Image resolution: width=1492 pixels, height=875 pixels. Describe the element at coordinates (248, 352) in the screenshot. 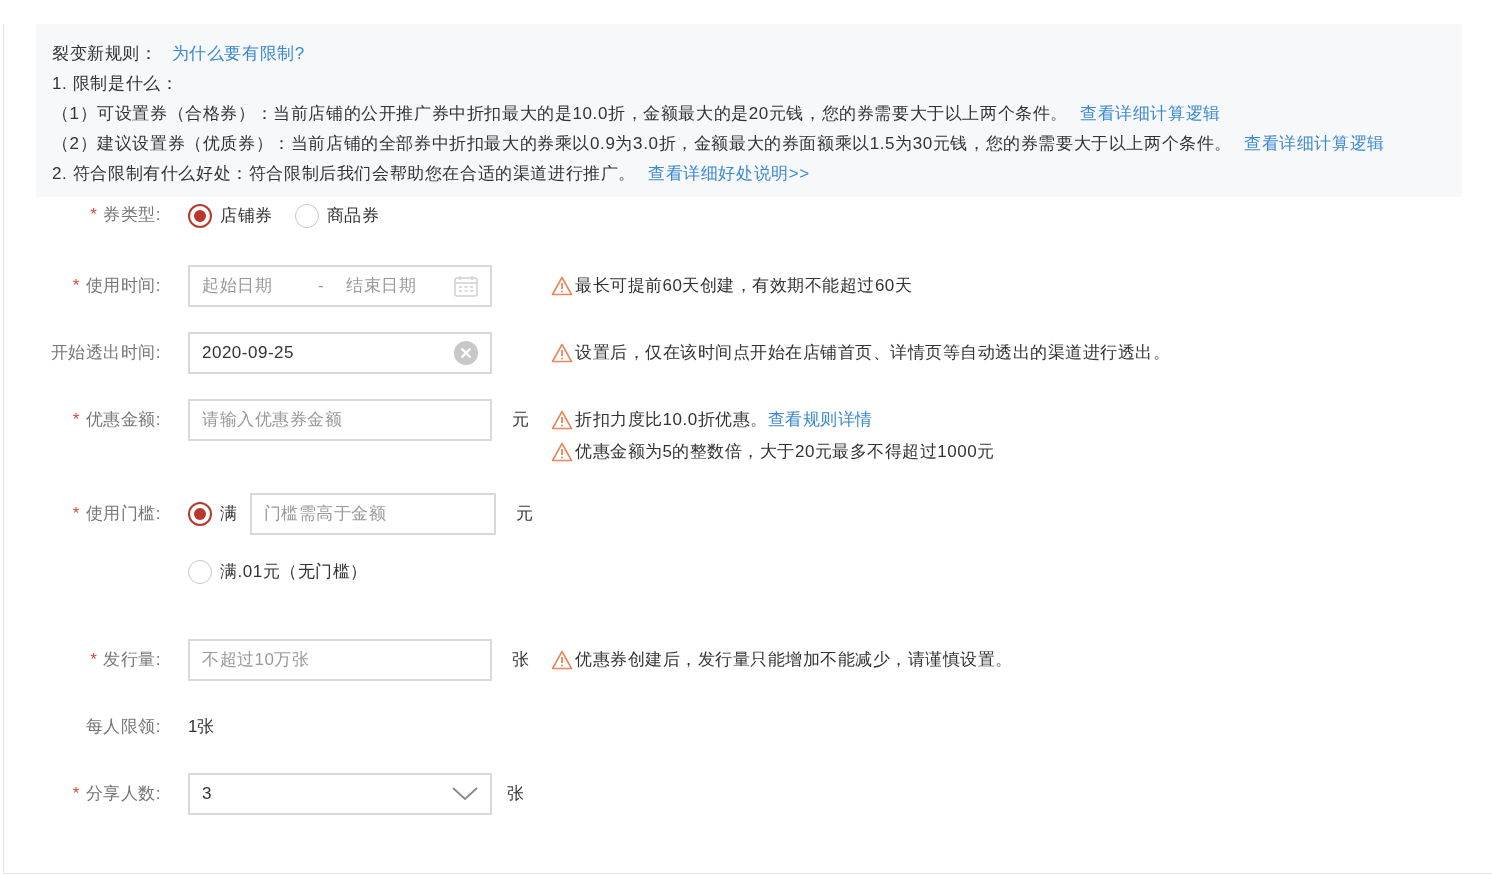

I see `field-value: 2020-09-25` at that location.